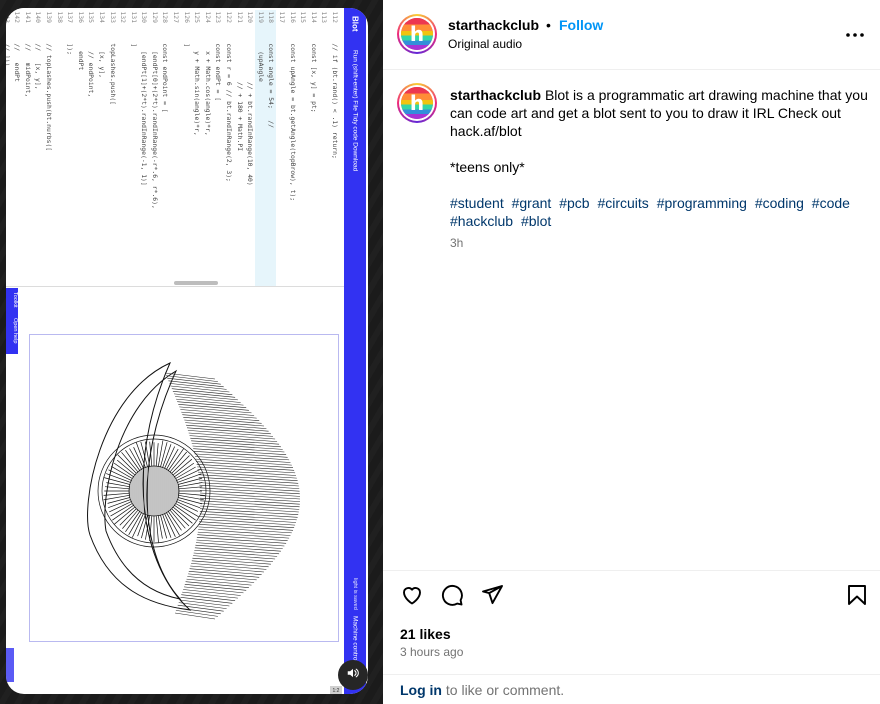 This screenshot has width=880, height=704. I want to click on editor-divider, so click(178, 286).